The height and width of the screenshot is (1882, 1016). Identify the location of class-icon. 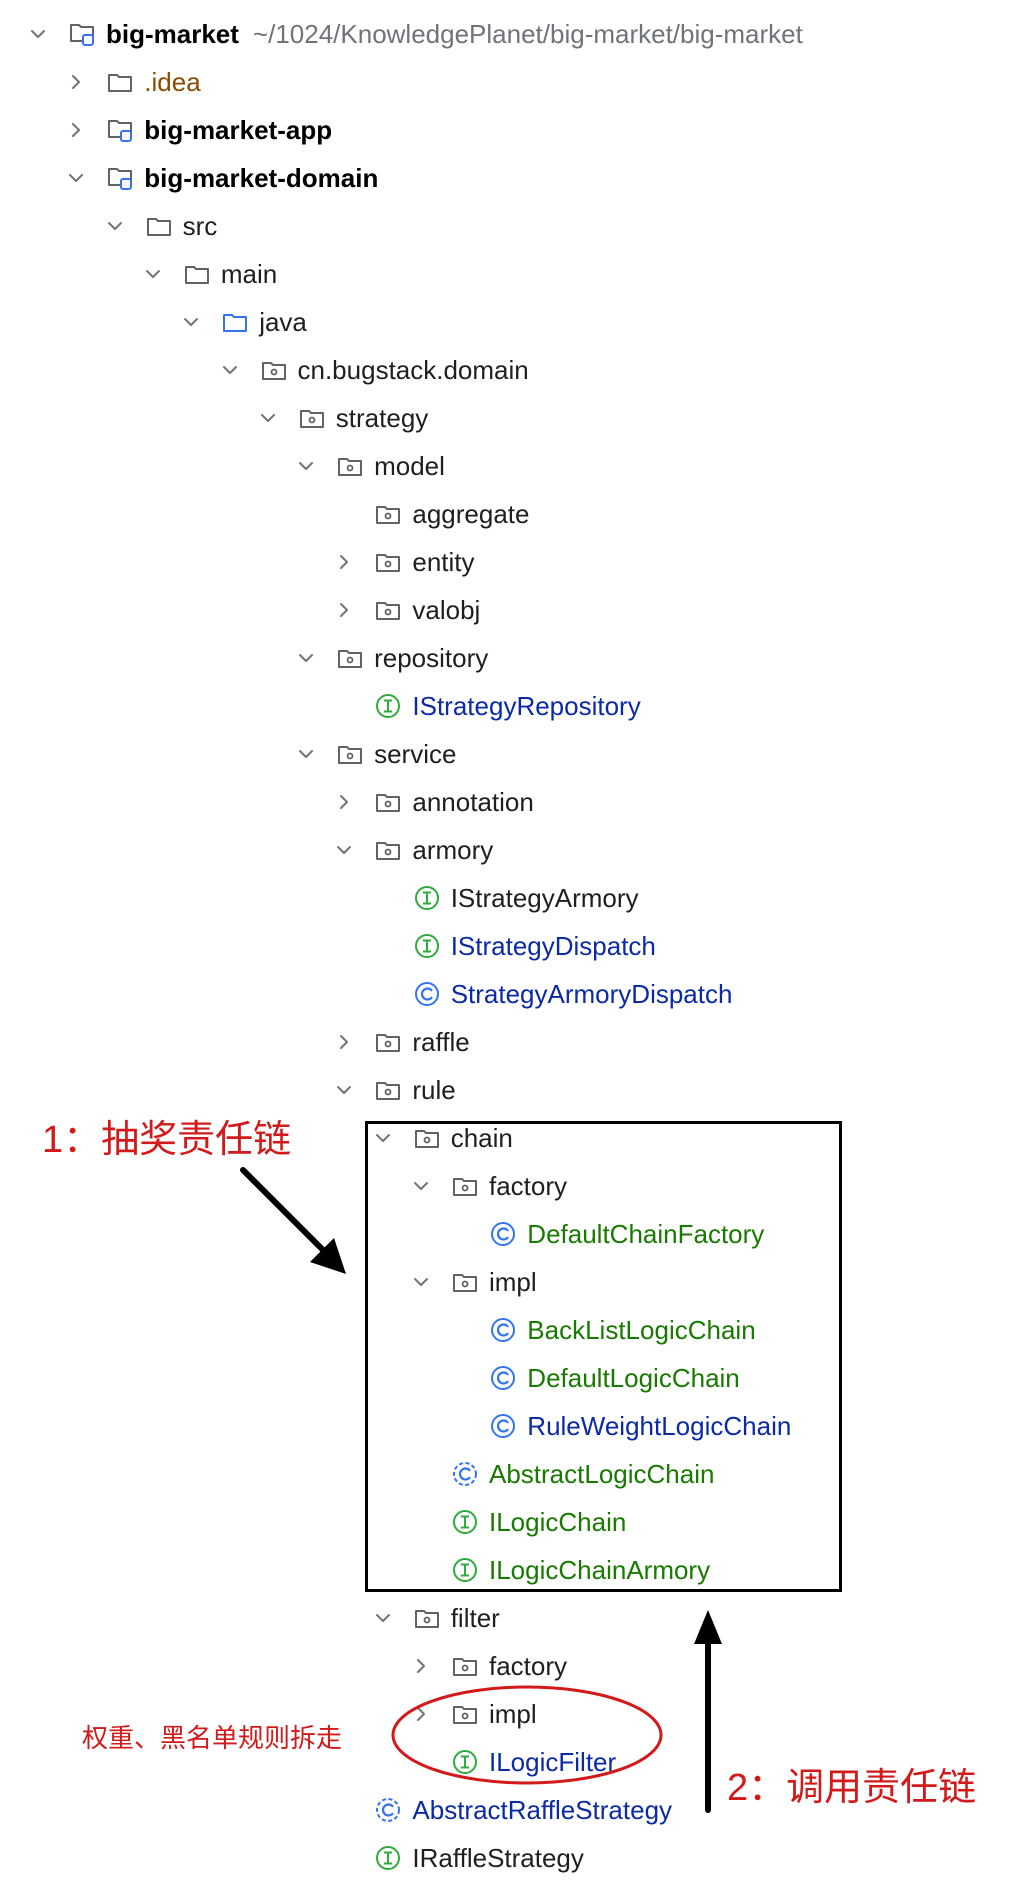
(427, 994).